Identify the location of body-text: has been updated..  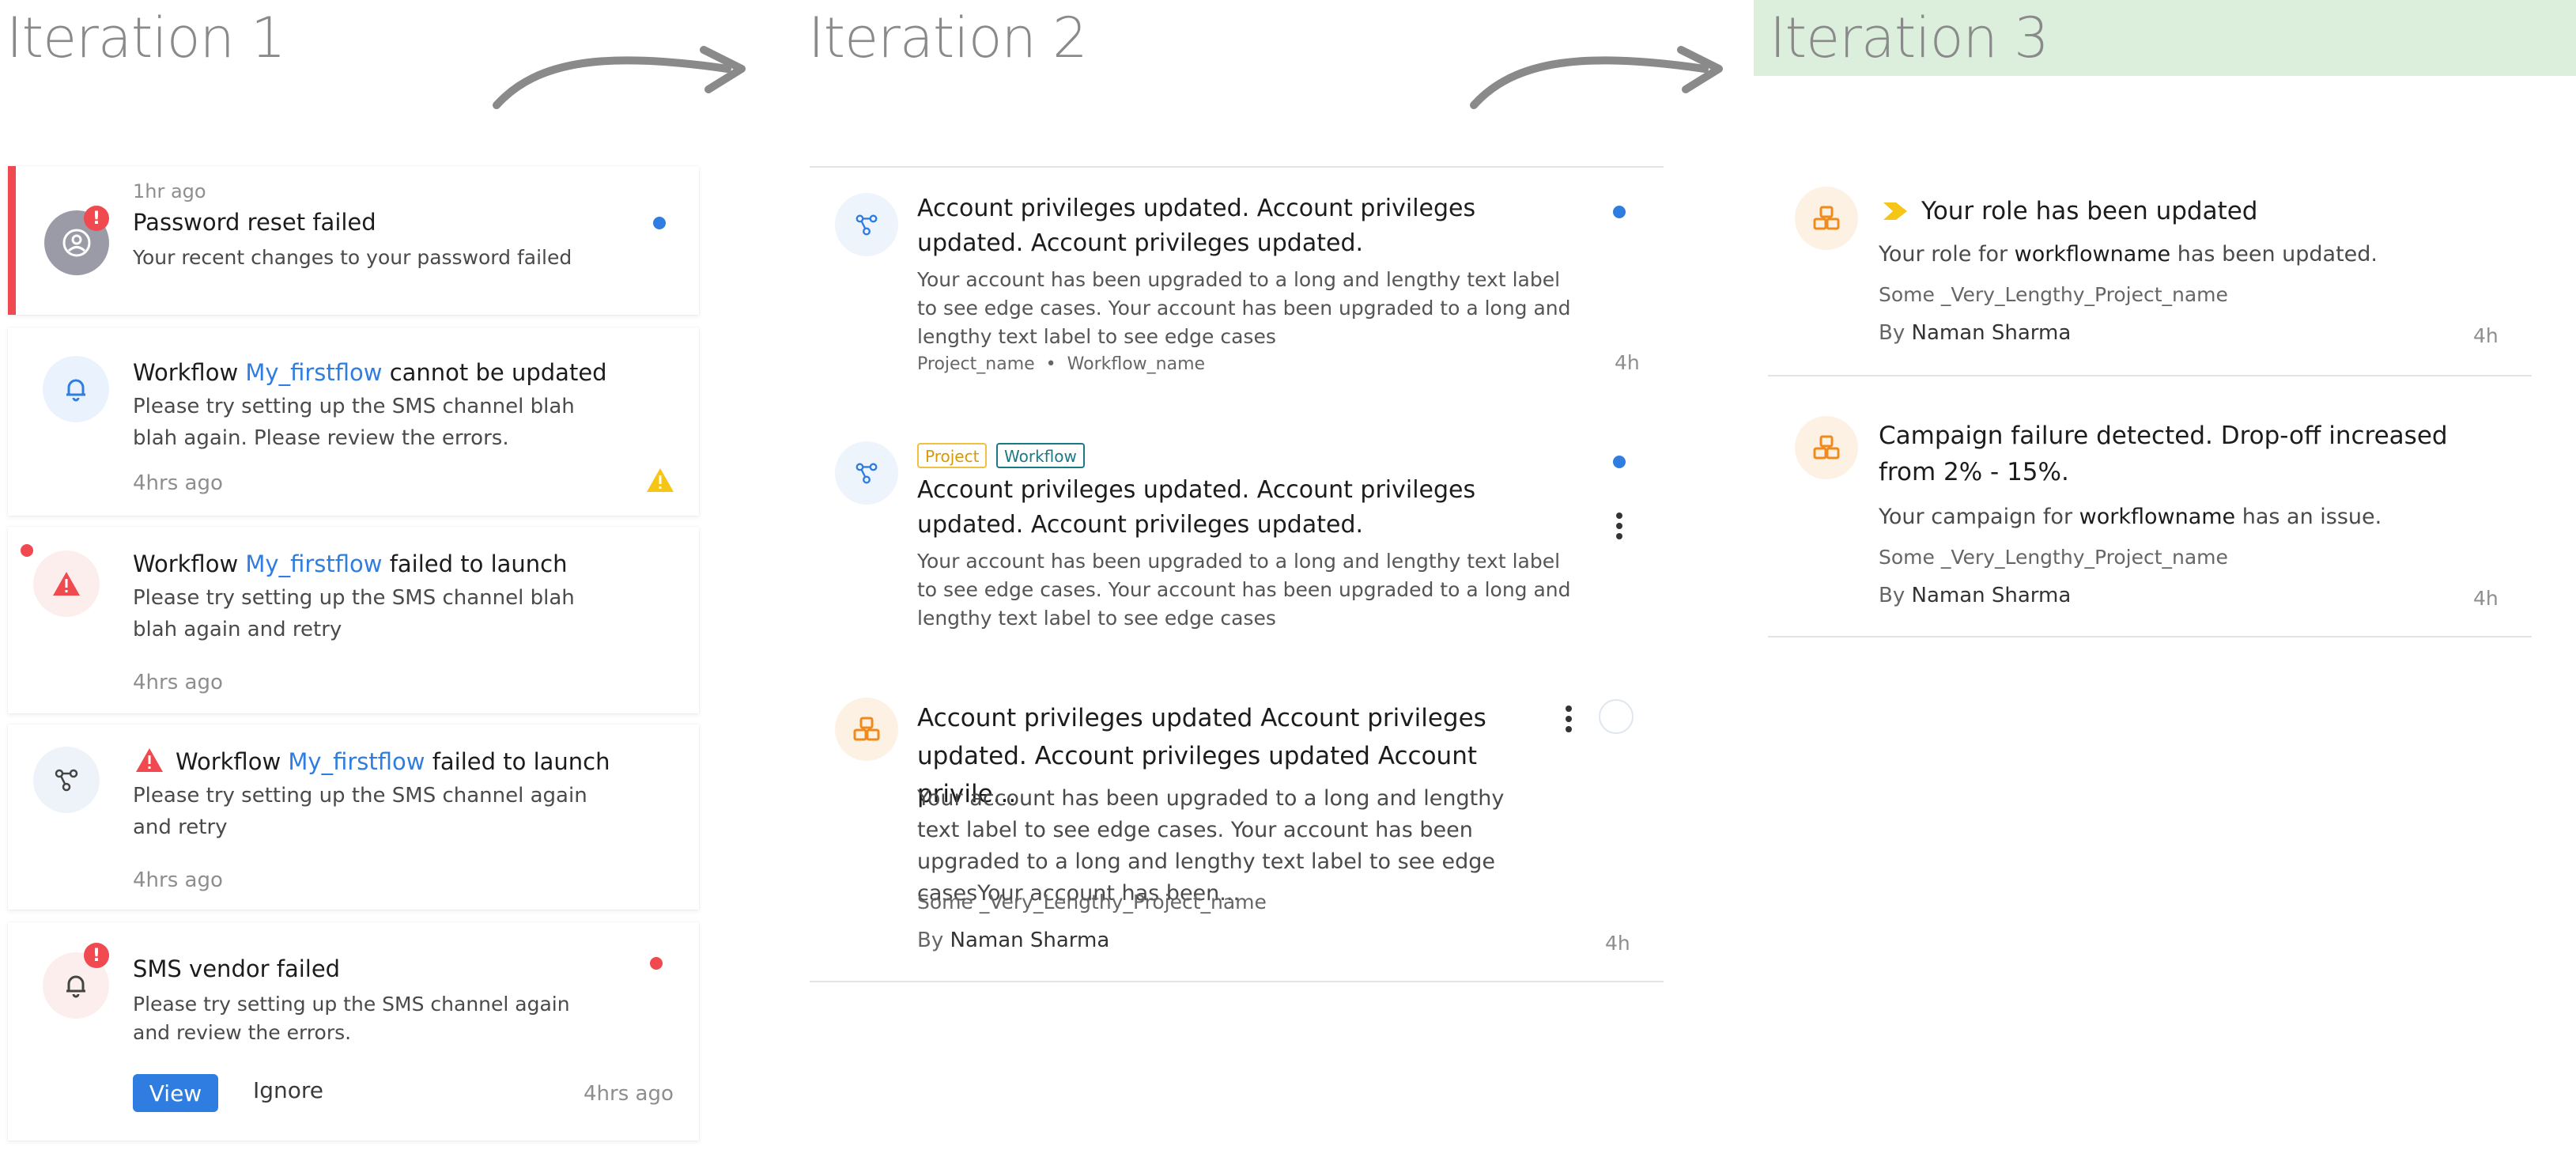
(2274, 254).